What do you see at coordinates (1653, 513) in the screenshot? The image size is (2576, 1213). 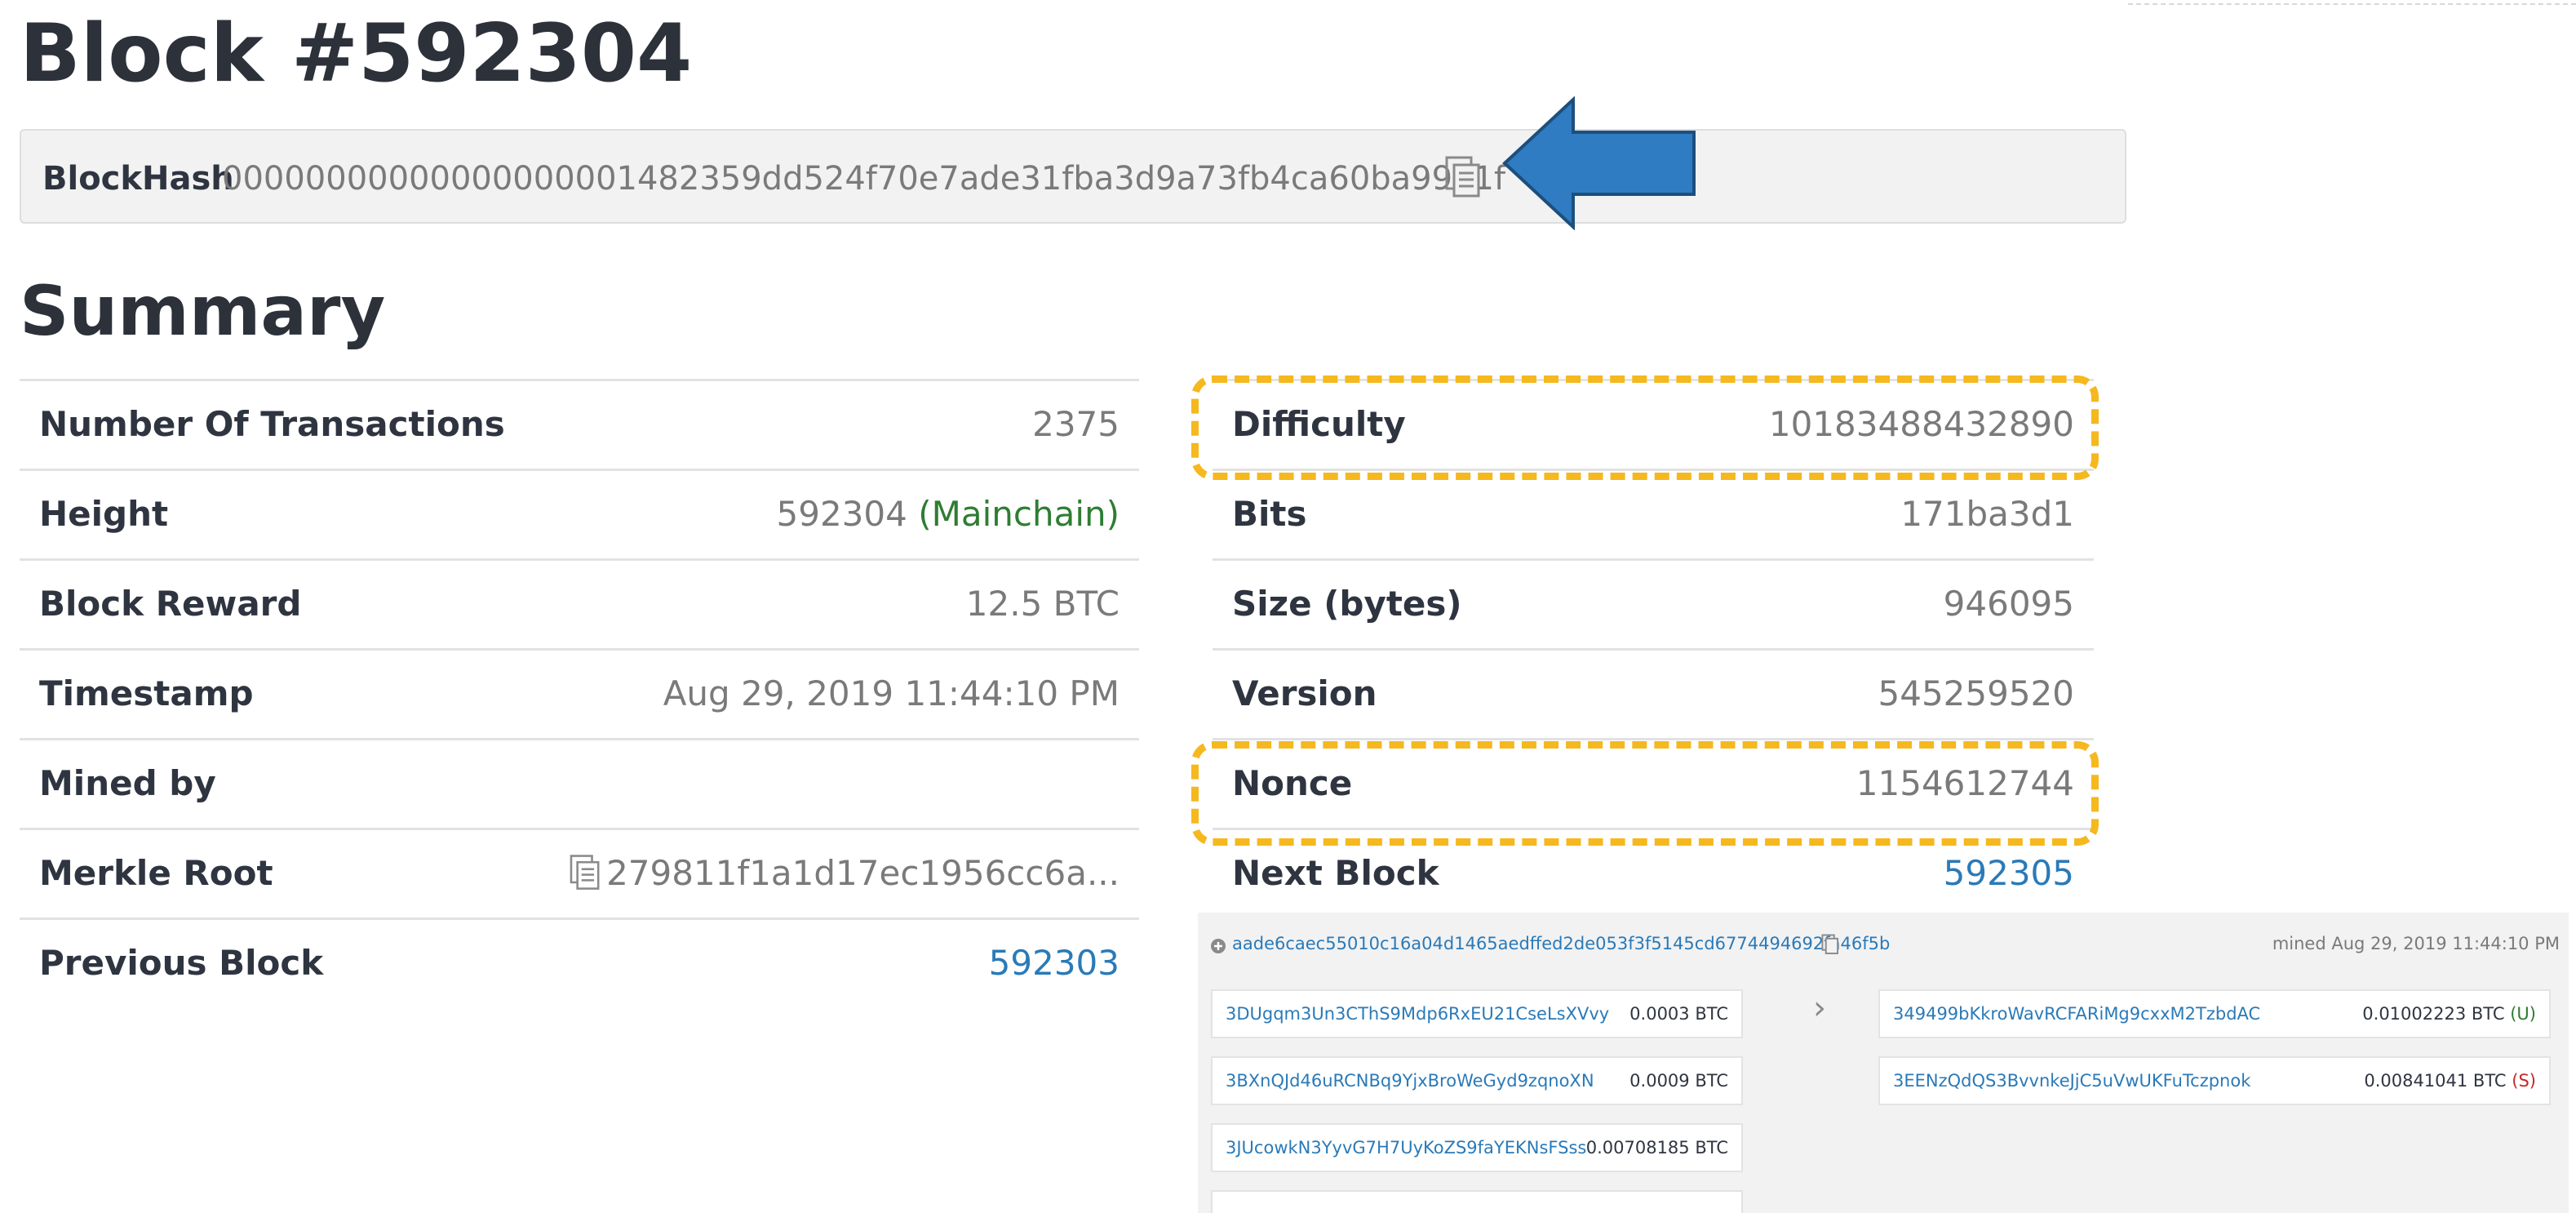 I see `row-bits: Bits 171ba3d1` at bounding box center [1653, 513].